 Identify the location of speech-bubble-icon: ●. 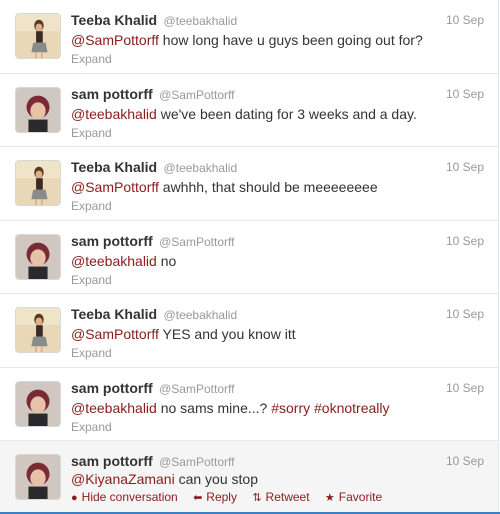
(74, 498).